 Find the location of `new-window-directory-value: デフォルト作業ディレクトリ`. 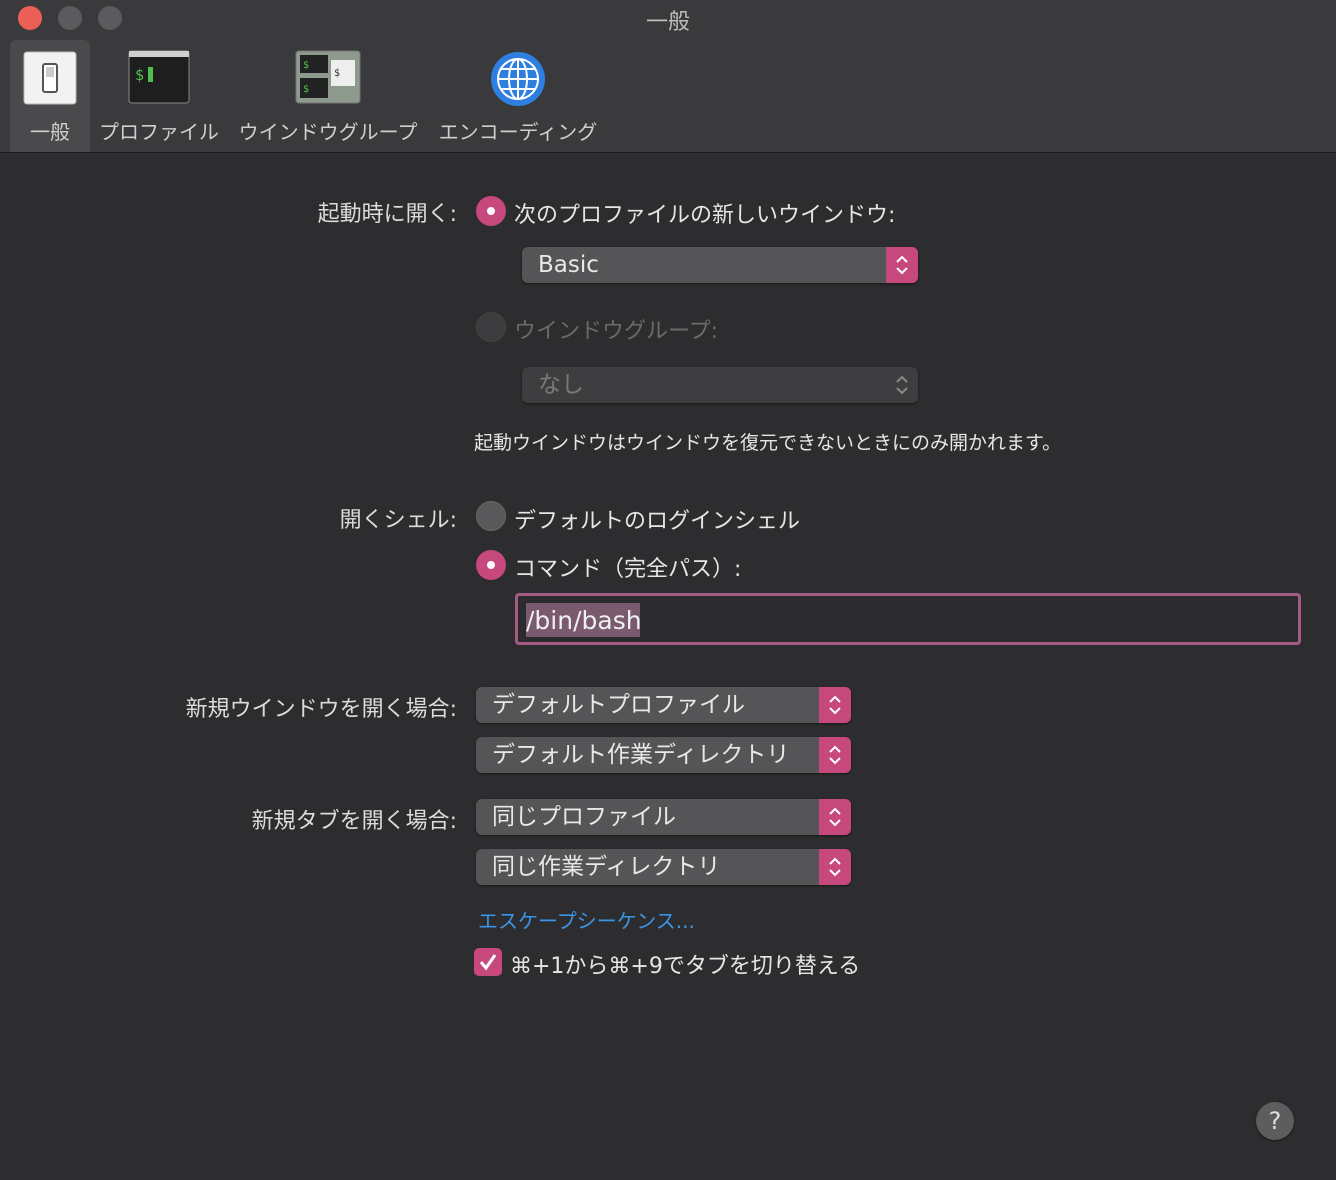

new-window-directory-value: デフォルト作業ディレクトリ is located at coordinates (641, 755).